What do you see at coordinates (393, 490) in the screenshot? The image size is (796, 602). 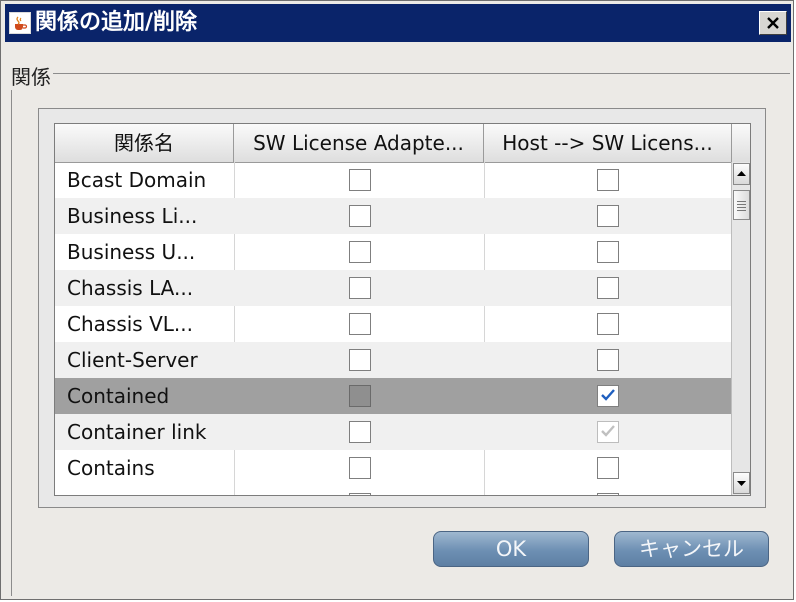 I see `table-row-partial` at bounding box center [393, 490].